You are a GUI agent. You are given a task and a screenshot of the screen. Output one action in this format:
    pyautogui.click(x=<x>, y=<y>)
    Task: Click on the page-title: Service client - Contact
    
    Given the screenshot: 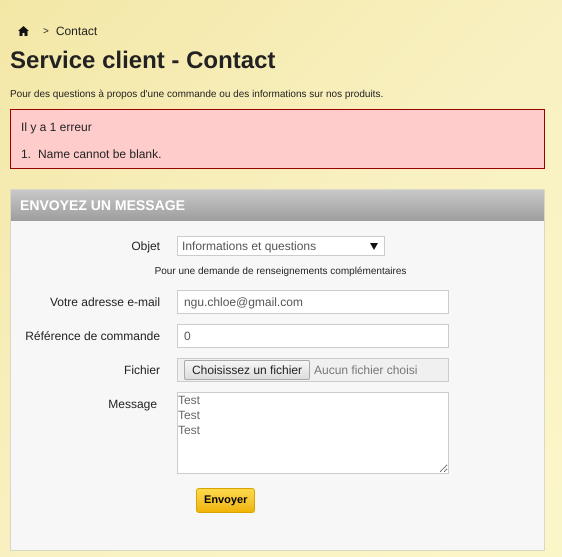 What is the action you would take?
    pyautogui.click(x=143, y=61)
    